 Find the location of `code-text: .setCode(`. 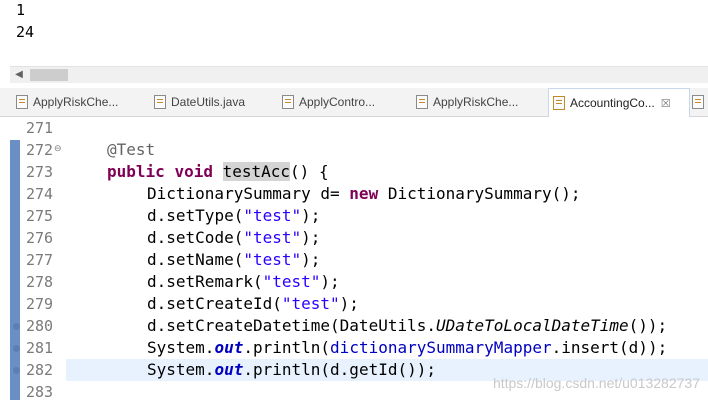

code-text: .setCode( is located at coordinates (200, 237).